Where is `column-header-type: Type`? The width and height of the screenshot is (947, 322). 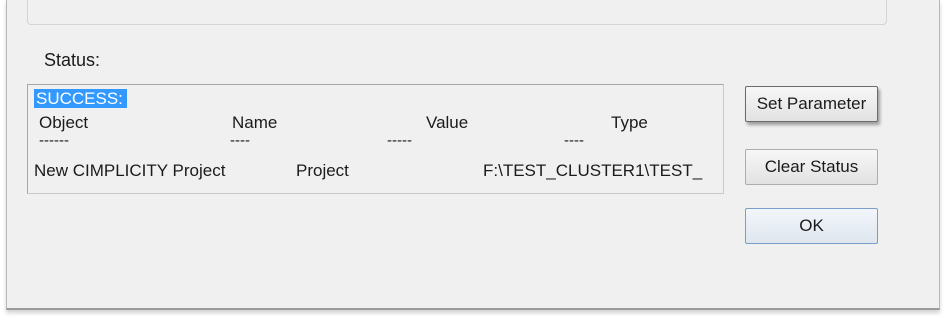 column-header-type: Type is located at coordinates (629, 122).